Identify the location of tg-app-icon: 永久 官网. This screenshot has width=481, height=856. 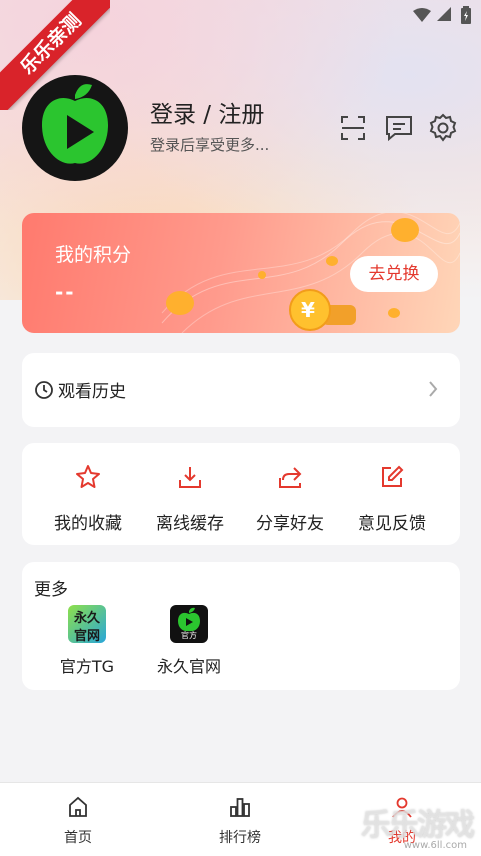
(87, 624).